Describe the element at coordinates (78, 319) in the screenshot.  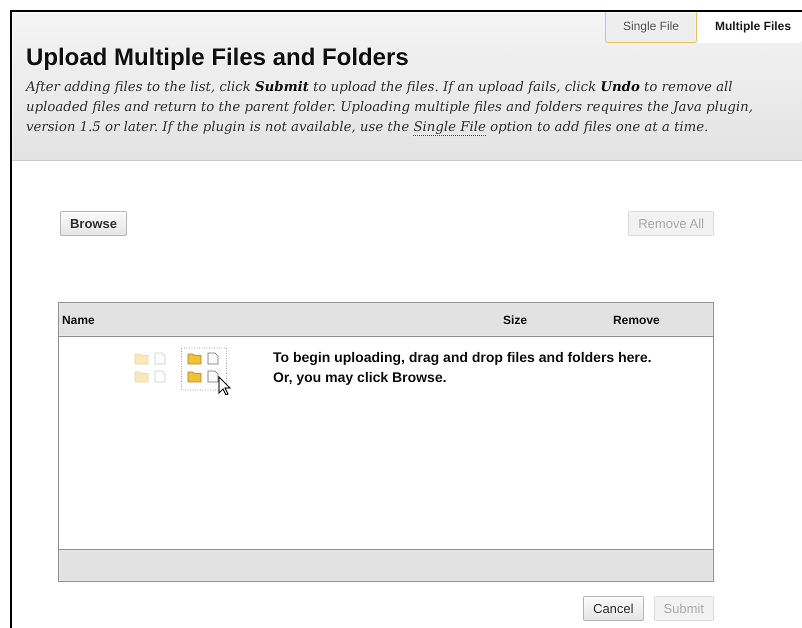
I see `column-header: Name` at that location.